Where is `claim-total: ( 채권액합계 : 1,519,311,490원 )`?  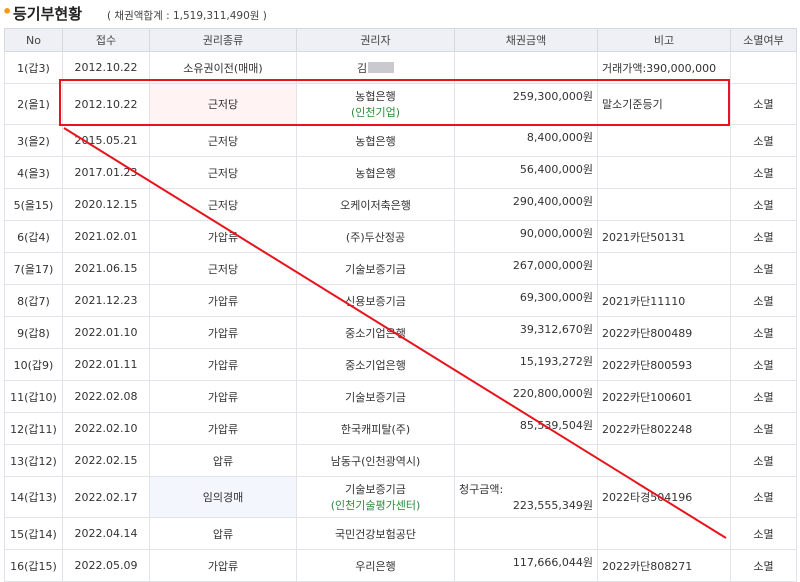 claim-total: ( 채권액합계 : 1,519,311,490원 ) is located at coordinates (187, 16).